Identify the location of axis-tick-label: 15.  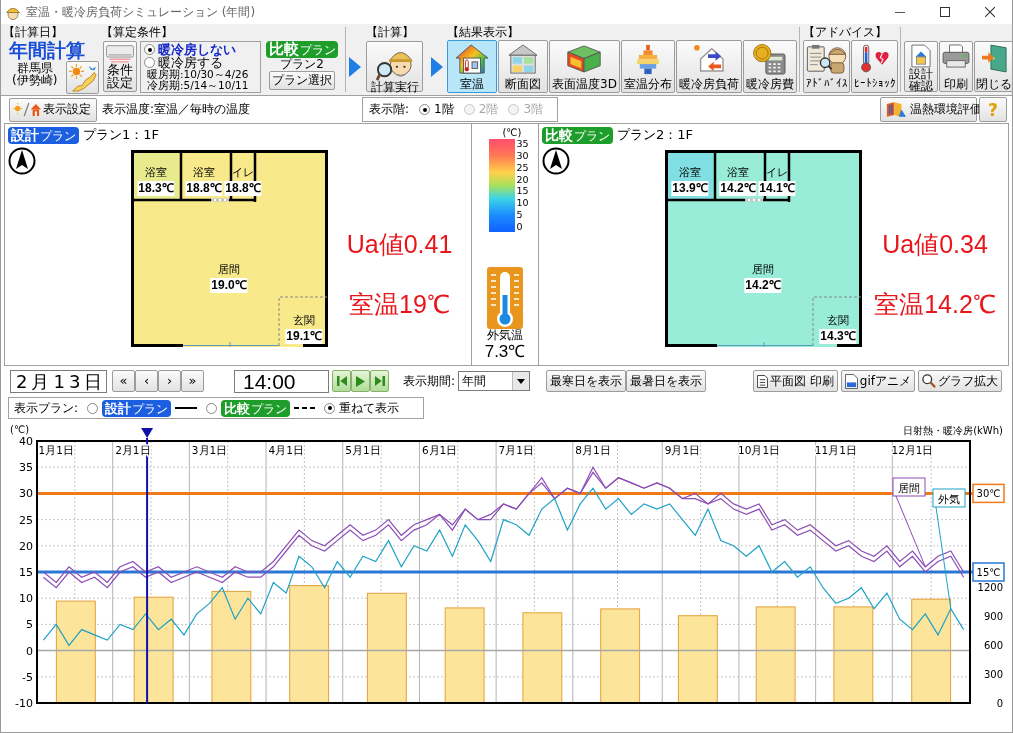
(26, 572).